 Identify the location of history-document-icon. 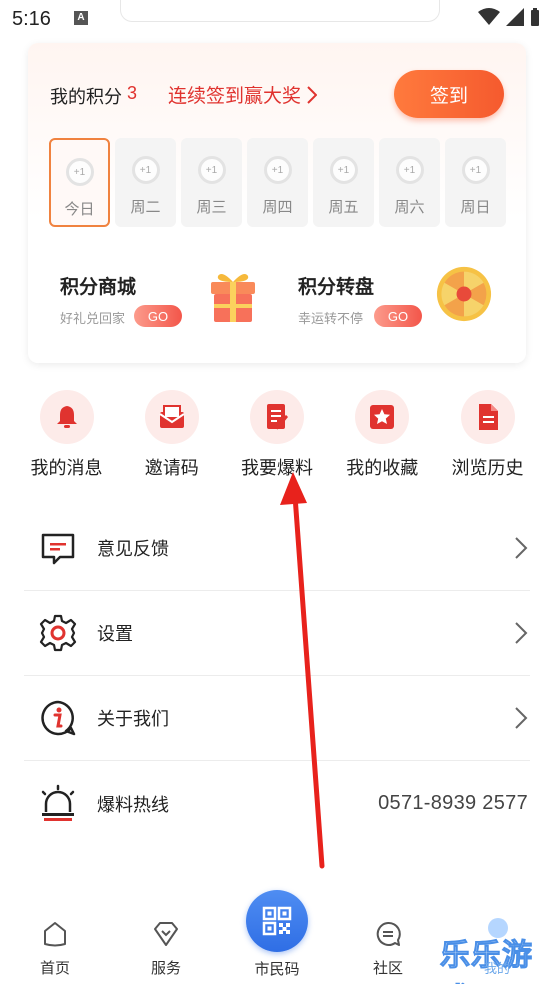
(488, 417).